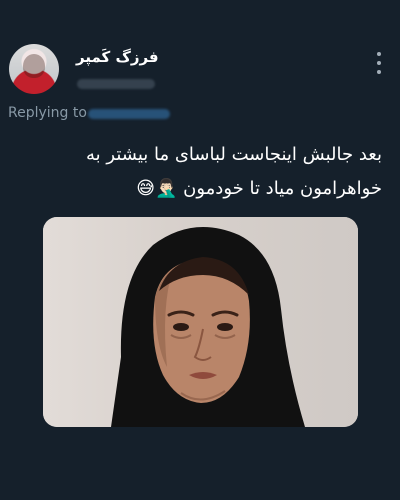 This screenshot has width=400, height=500. Describe the element at coordinates (117, 57) in the screenshot. I see `display-name: فرزگ کَمپر` at that location.